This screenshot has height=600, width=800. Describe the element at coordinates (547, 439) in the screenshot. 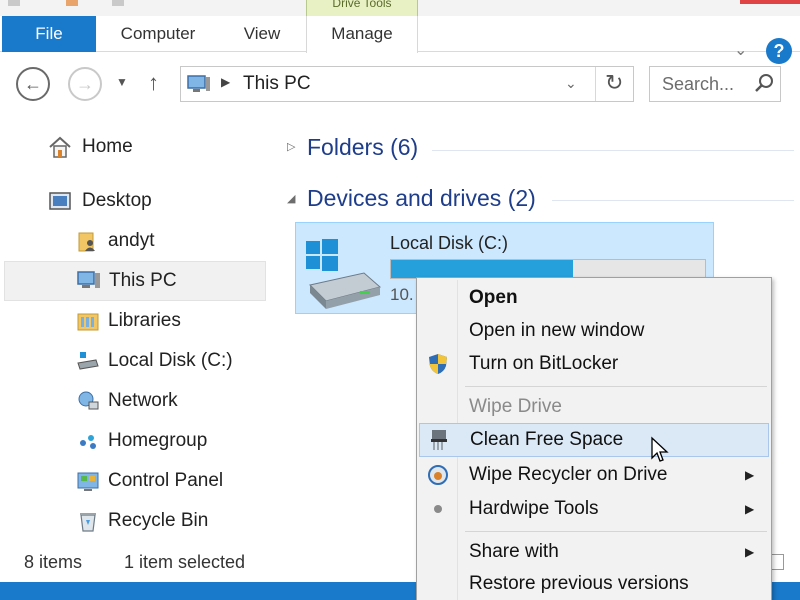

I see `menu-item-label: Clean Free Space` at that location.